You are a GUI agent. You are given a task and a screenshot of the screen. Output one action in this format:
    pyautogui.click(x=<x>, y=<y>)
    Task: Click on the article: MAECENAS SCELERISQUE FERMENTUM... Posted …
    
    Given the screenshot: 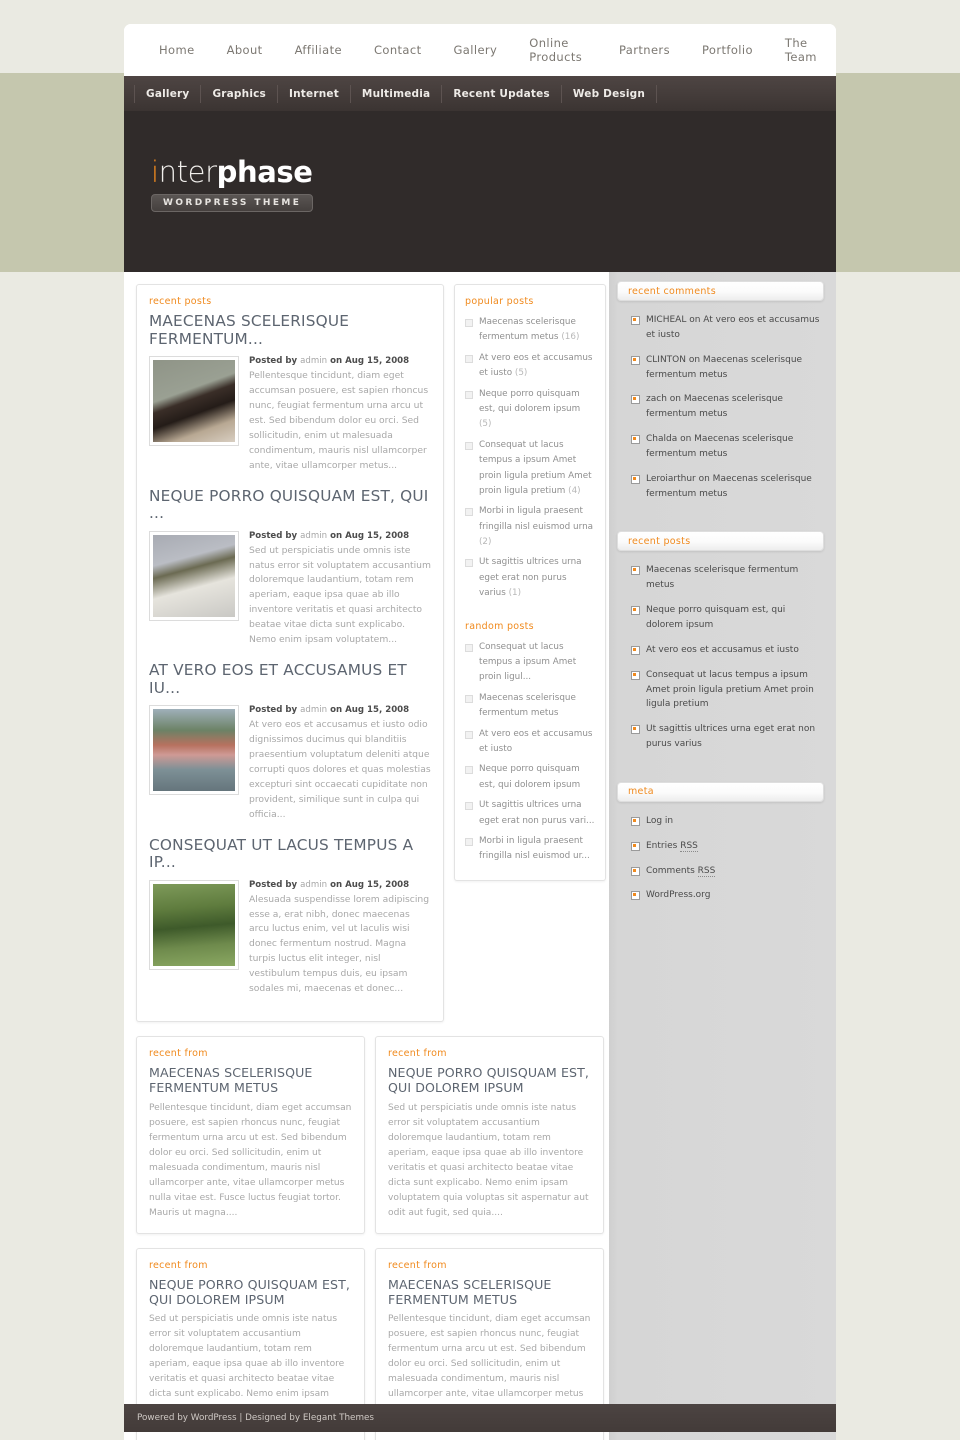 What is the action you would take?
    pyautogui.click(x=290, y=393)
    